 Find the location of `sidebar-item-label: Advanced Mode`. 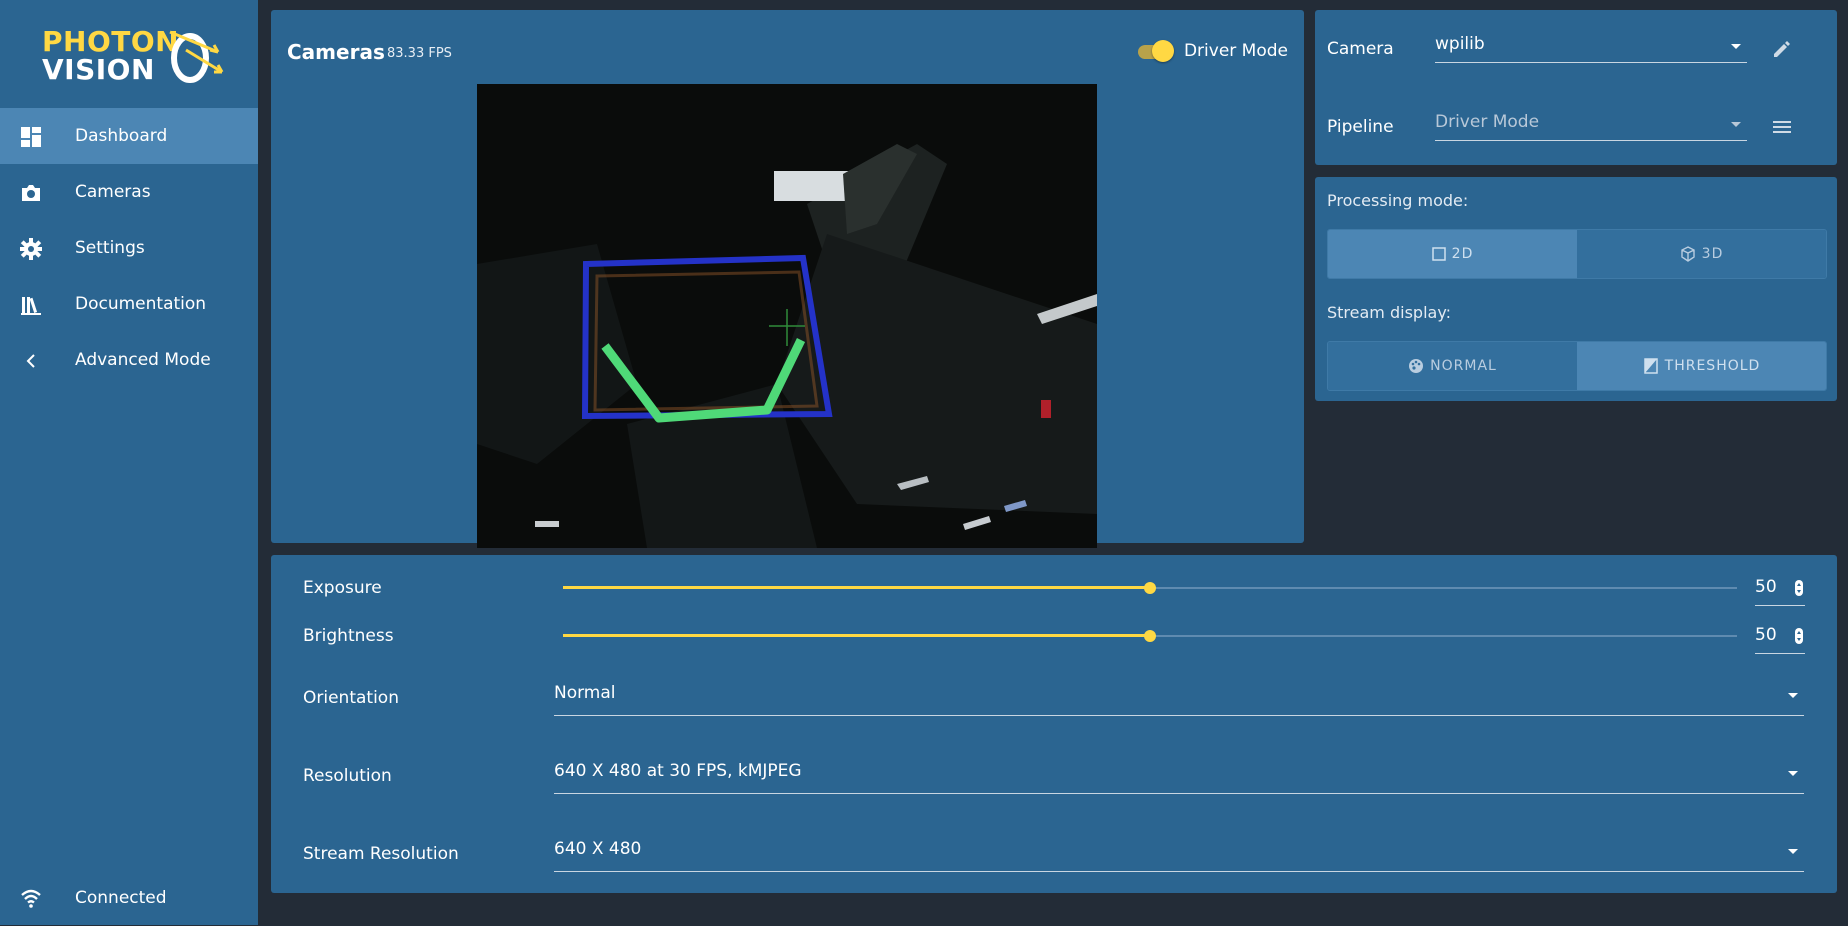

sidebar-item-label: Advanced Mode is located at coordinates (143, 360).